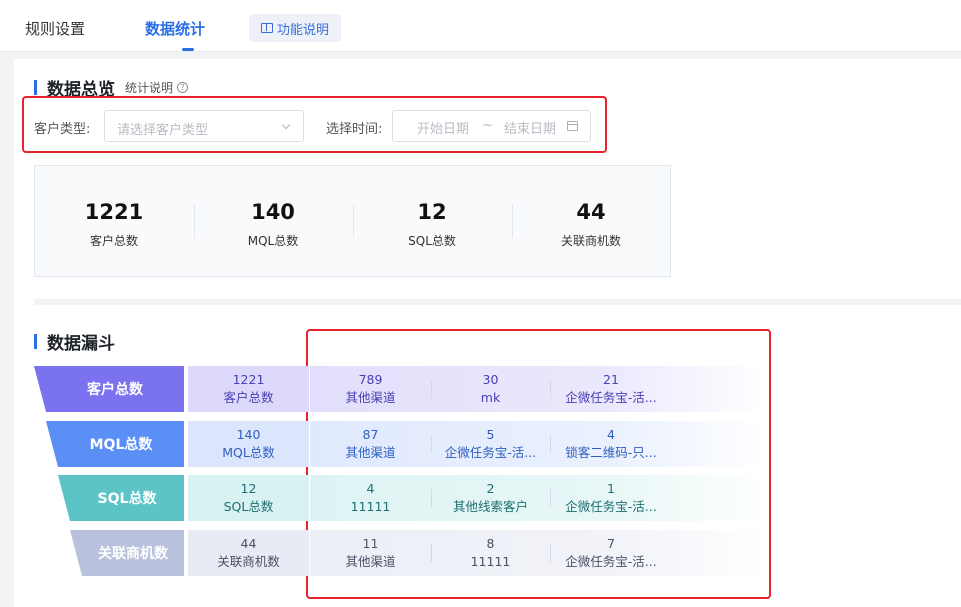 The height and width of the screenshot is (607, 961). Describe the element at coordinates (55, 28) in the screenshot. I see `tab-rule-settings: 规则设置` at that location.